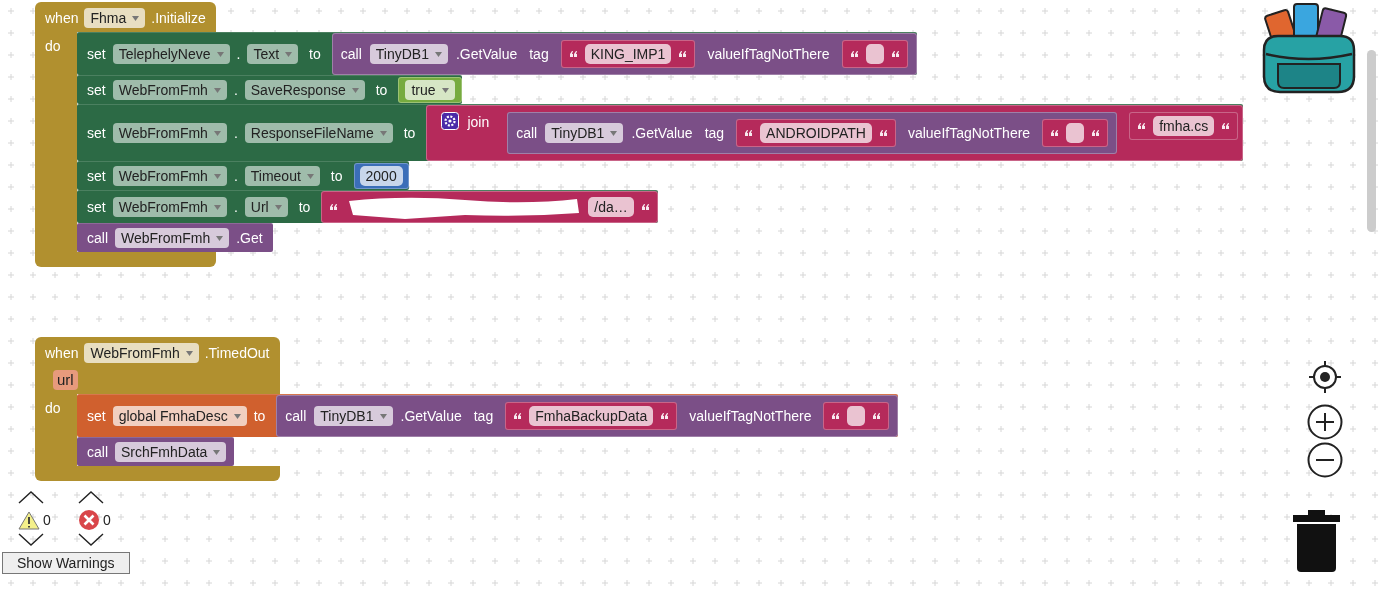  I want to click on procedure-dropdown: SrchFmhData, so click(171, 452).